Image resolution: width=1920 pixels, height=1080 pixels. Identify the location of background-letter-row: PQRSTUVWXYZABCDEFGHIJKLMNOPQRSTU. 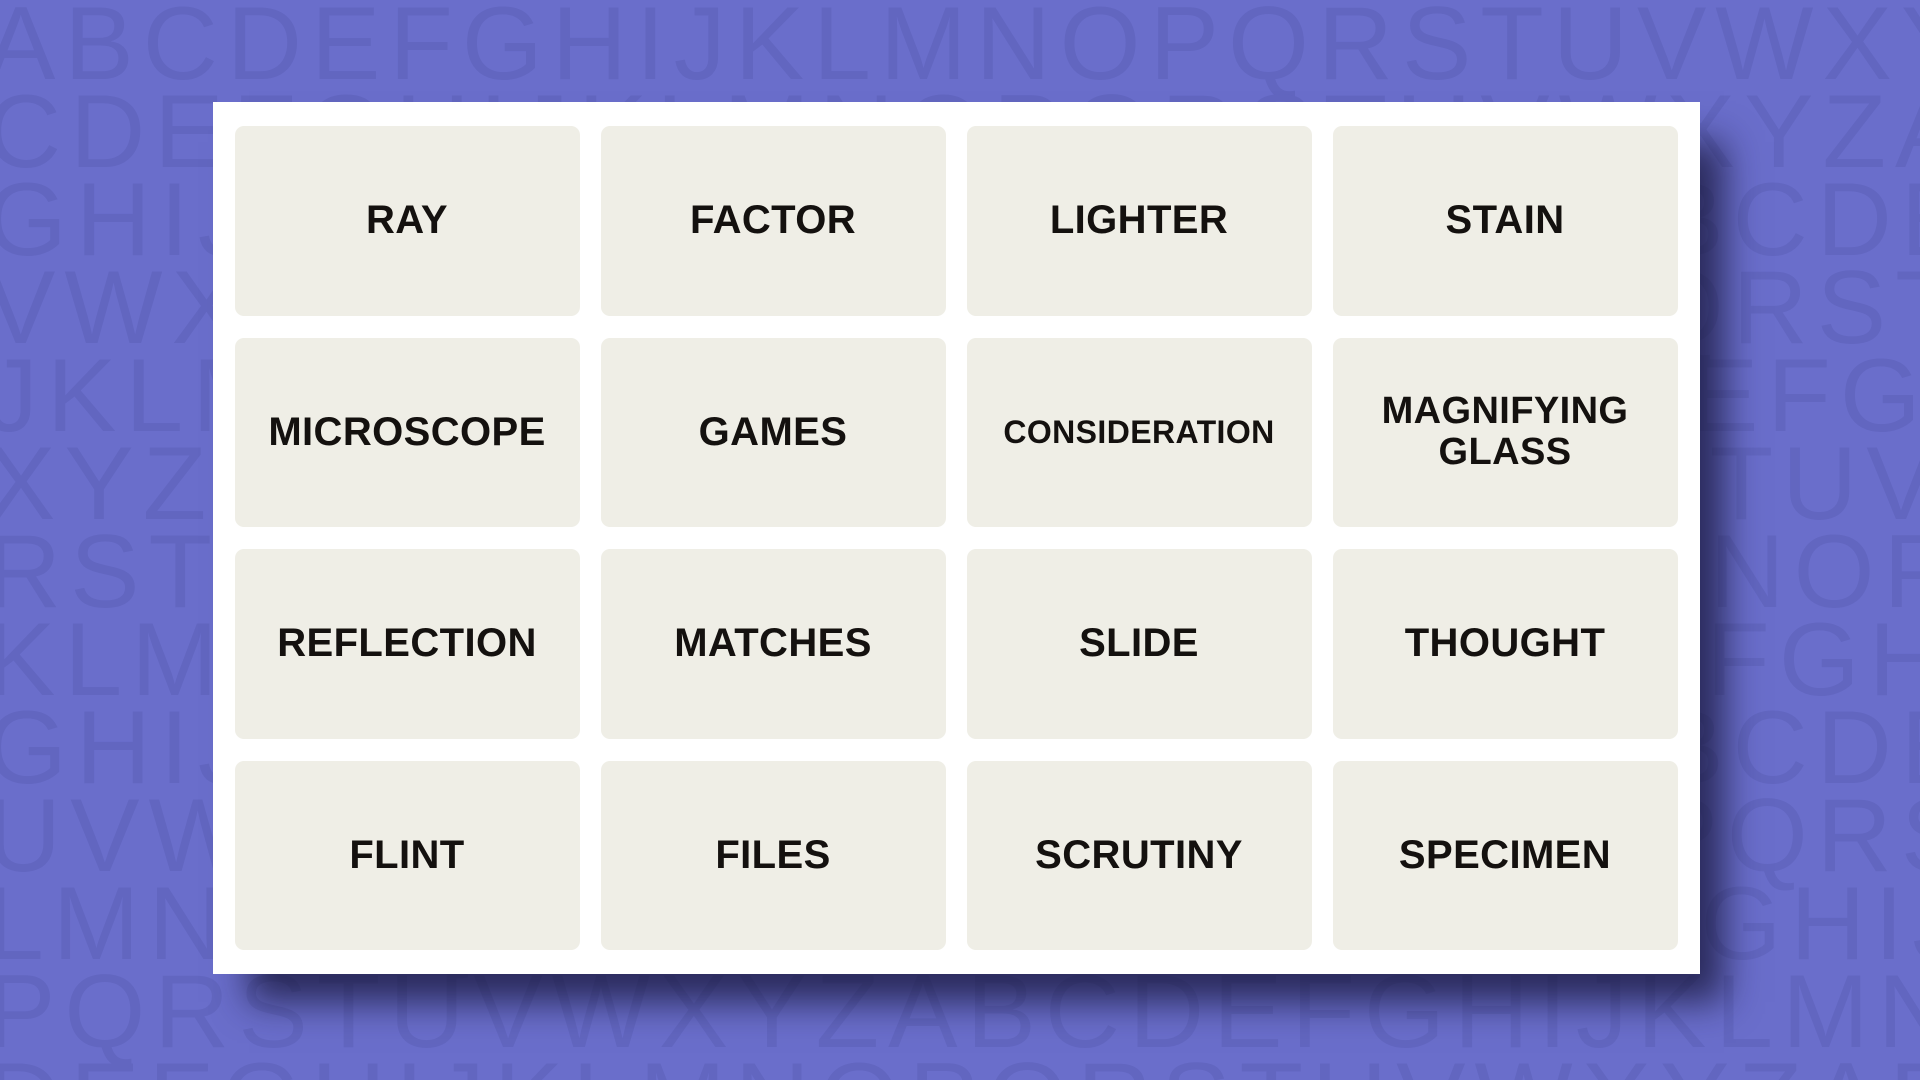
(960, 1012).